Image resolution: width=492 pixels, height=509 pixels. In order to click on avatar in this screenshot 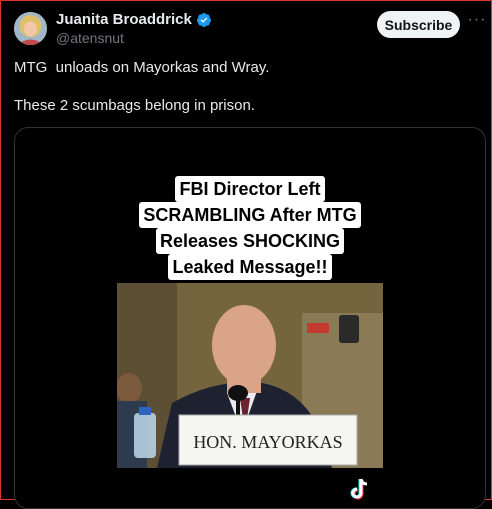, I will do `click(30, 28)`.